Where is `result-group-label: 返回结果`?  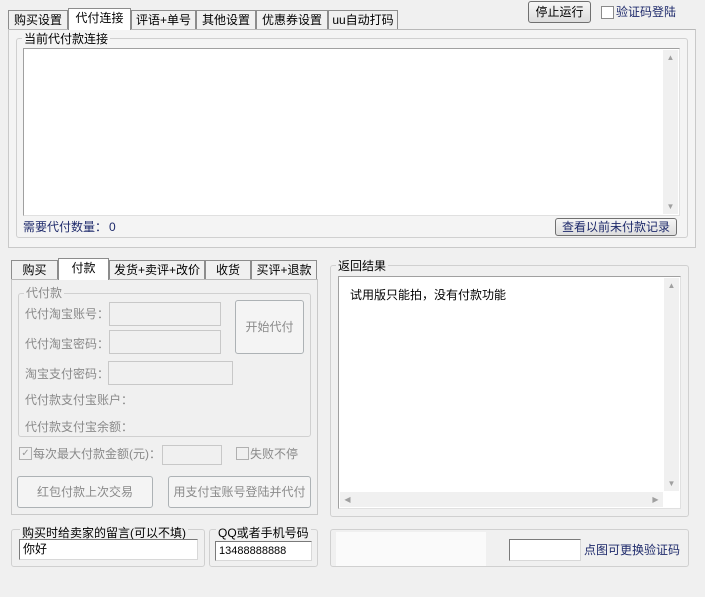
result-group-label: 返回结果 is located at coordinates (362, 266).